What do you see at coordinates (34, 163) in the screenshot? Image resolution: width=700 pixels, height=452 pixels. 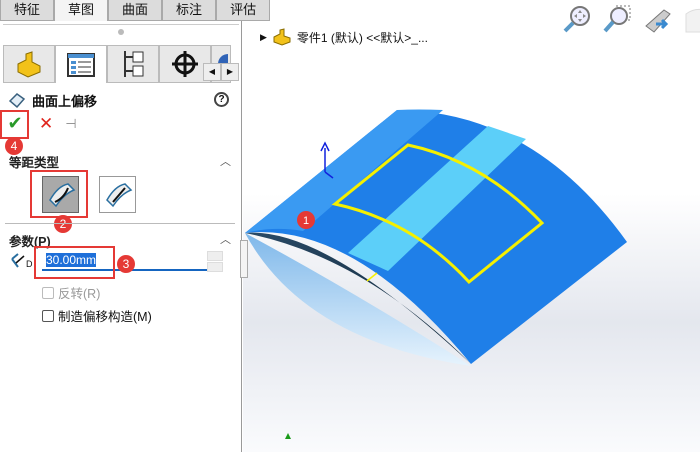 I see `offset-type-heading: 等距类型` at bounding box center [34, 163].